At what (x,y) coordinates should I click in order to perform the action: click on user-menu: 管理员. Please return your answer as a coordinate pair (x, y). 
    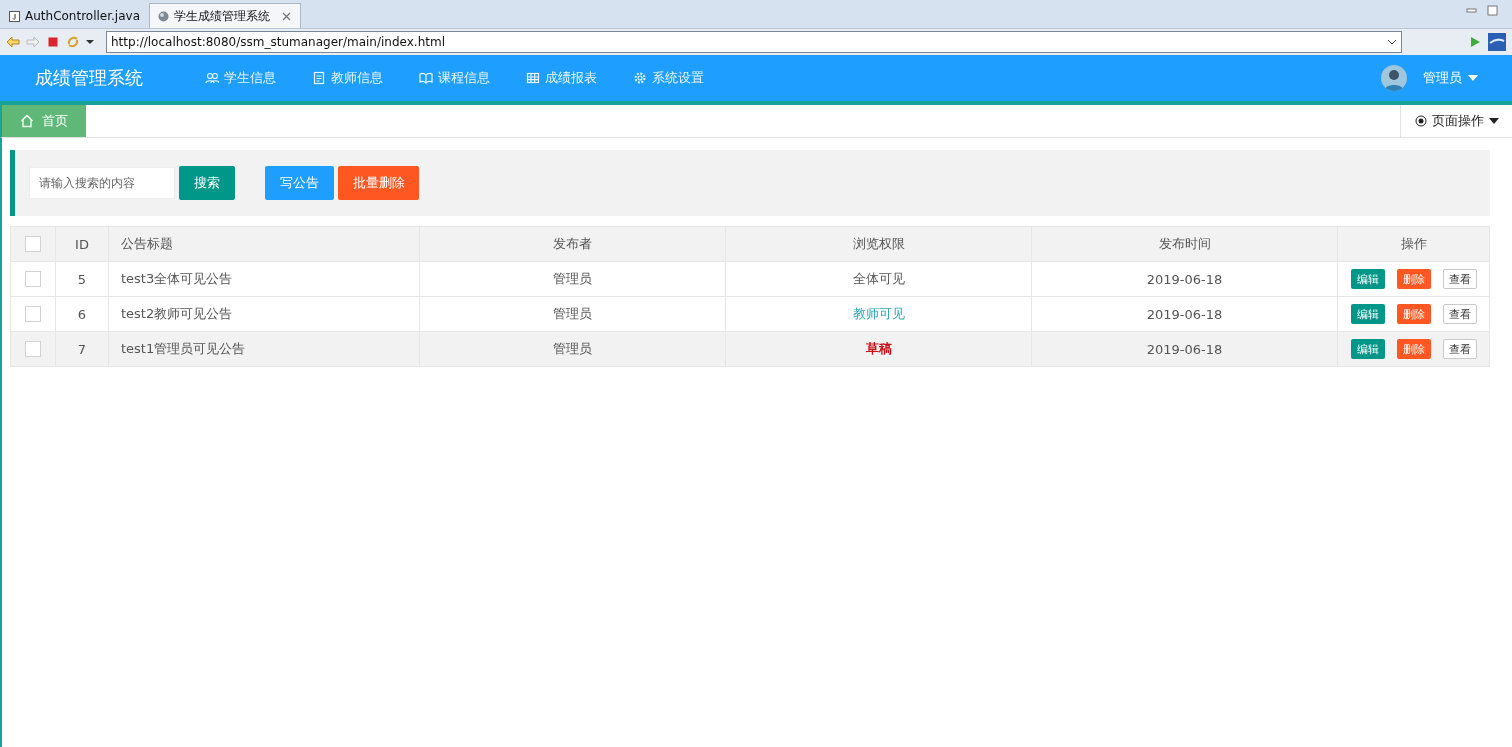
    Looking at the image, I should click on (1450, 78).